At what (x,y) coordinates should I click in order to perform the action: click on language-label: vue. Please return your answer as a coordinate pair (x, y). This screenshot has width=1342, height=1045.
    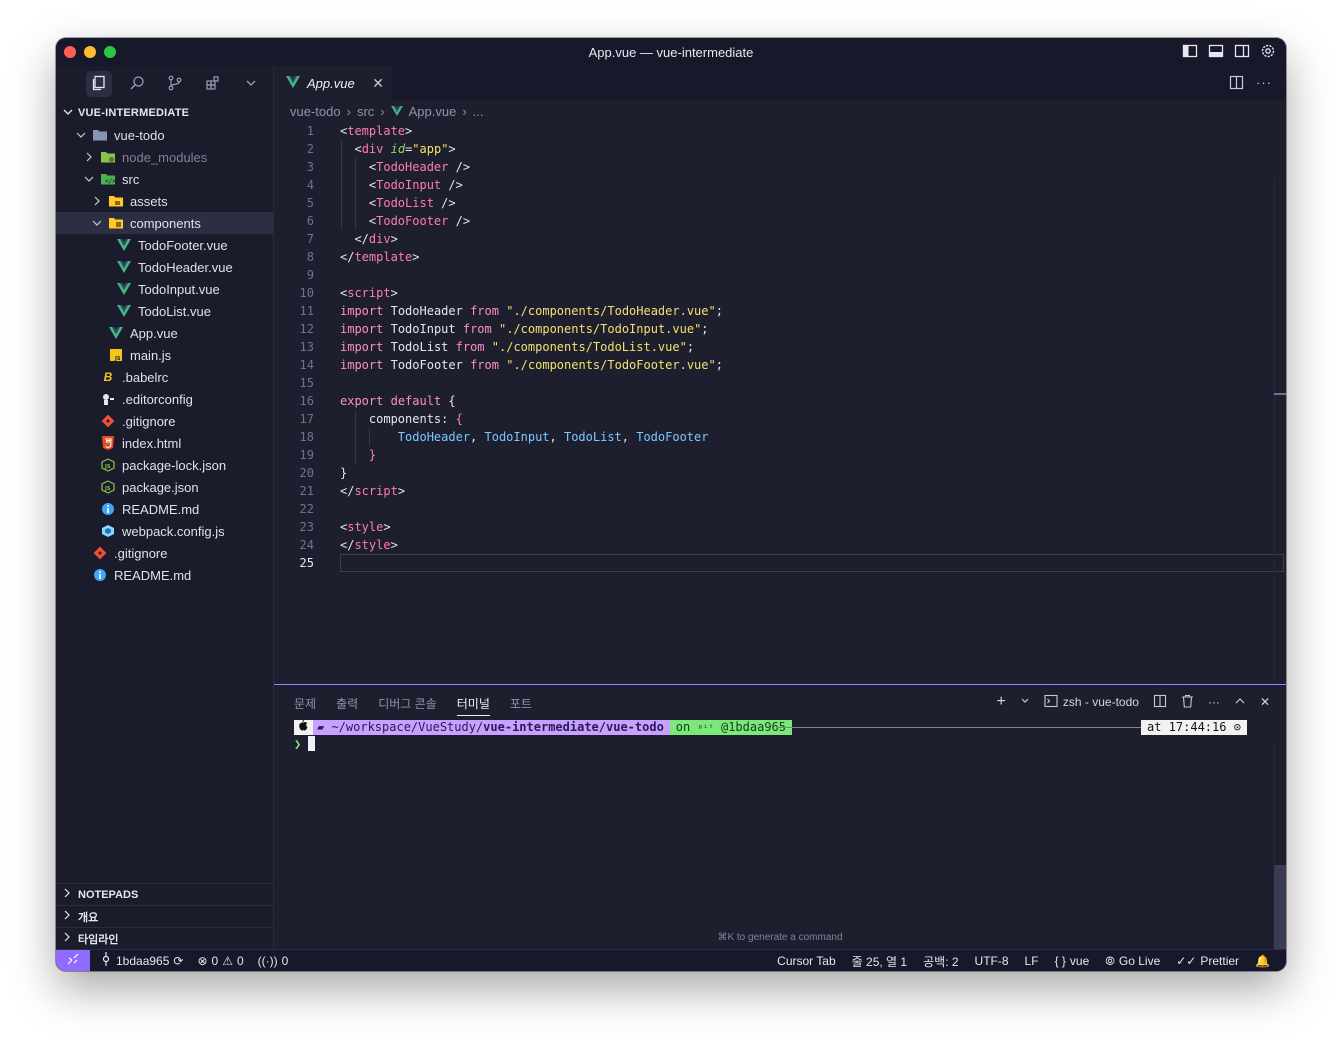
    Looking at the image, I should click on (1079, 961).